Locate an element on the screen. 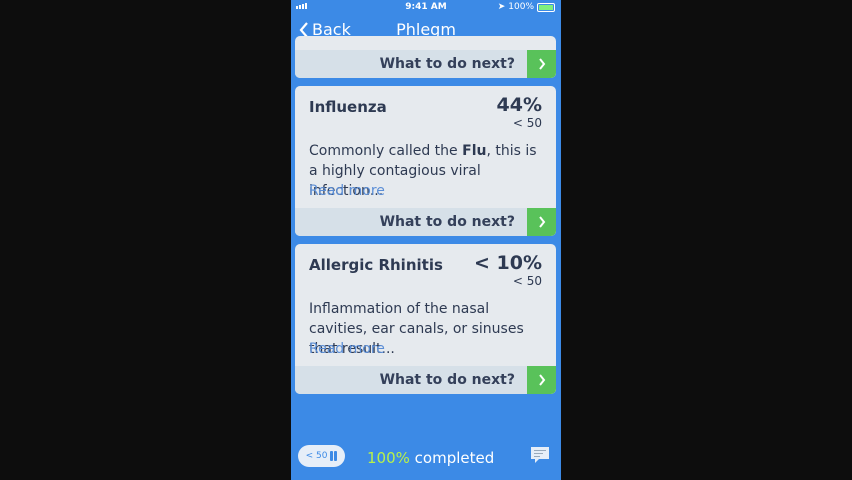  battery-percent: 100% is located at coordinates (521, 7).